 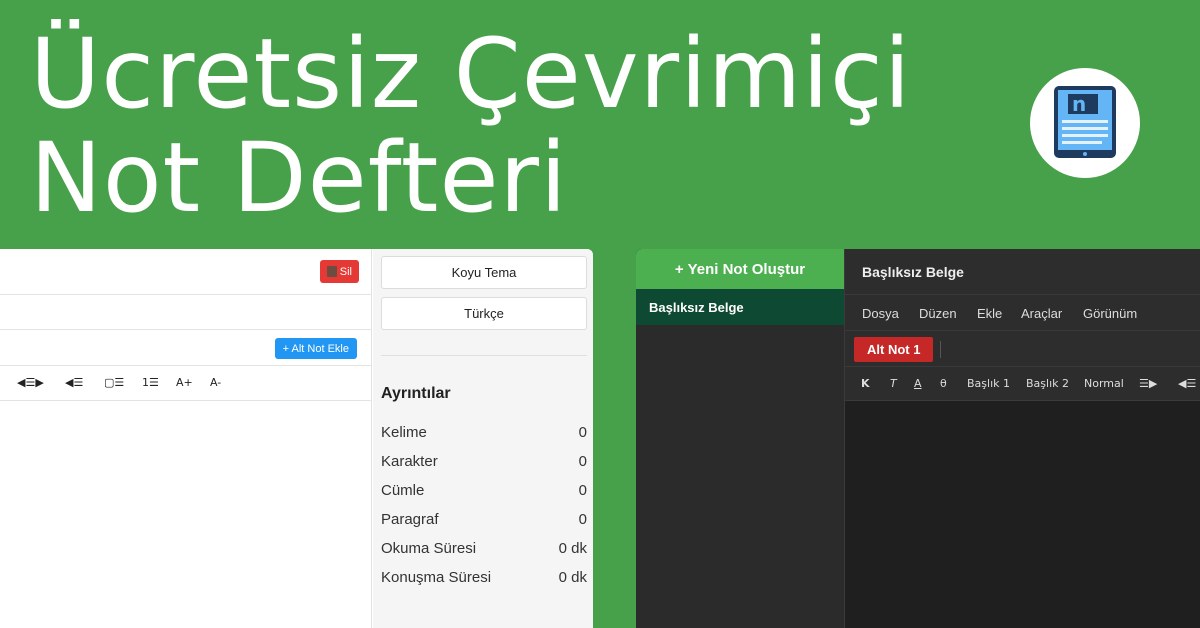 I want to click on normal-text-button: Normal, so click(x=1104, y=383).